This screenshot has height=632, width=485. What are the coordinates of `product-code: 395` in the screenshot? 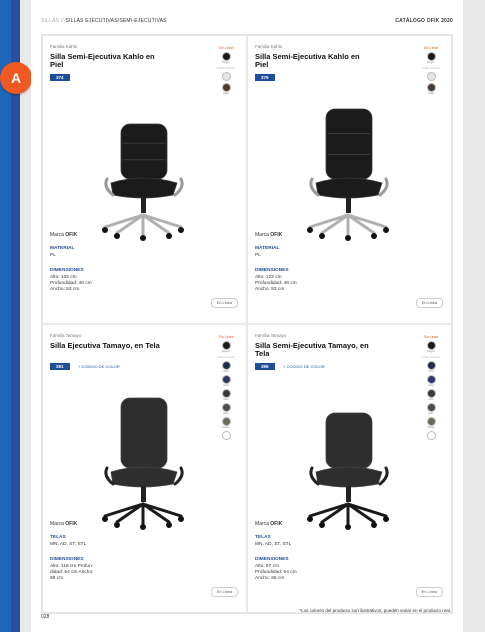 It's located at (265, 366).